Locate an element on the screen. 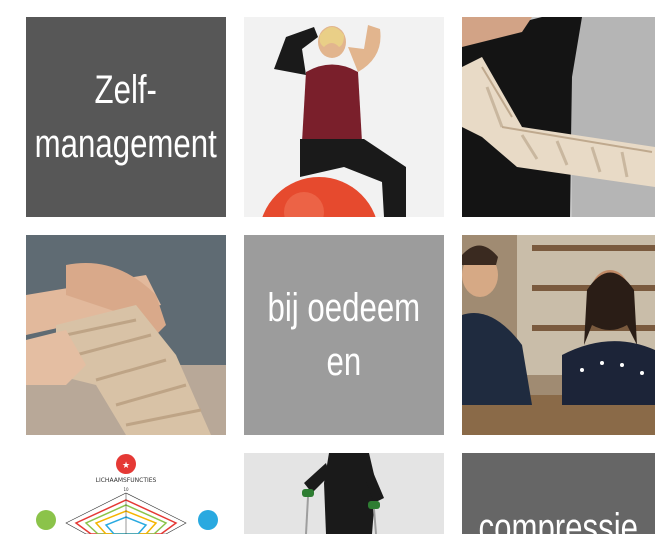  photo-leg-bandaging is located at coordinates (126, 335).